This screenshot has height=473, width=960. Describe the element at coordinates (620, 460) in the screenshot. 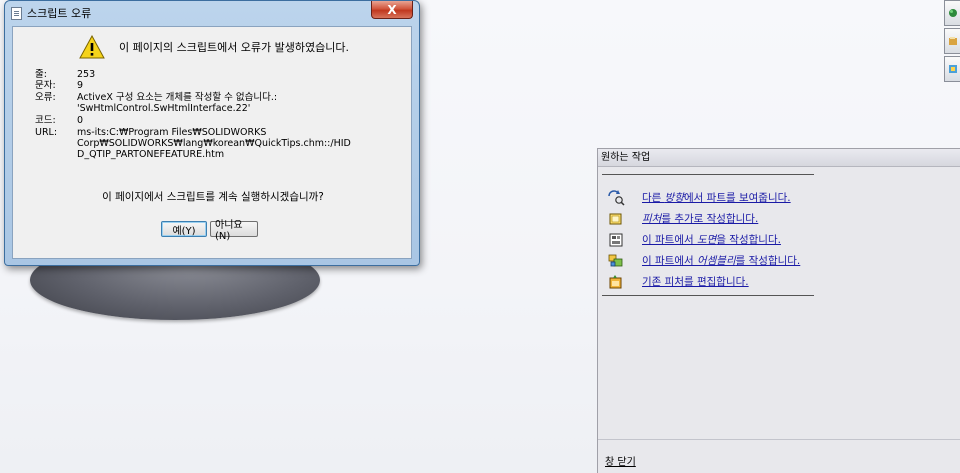

I see `close-window-link: 창 닫기` at that location.